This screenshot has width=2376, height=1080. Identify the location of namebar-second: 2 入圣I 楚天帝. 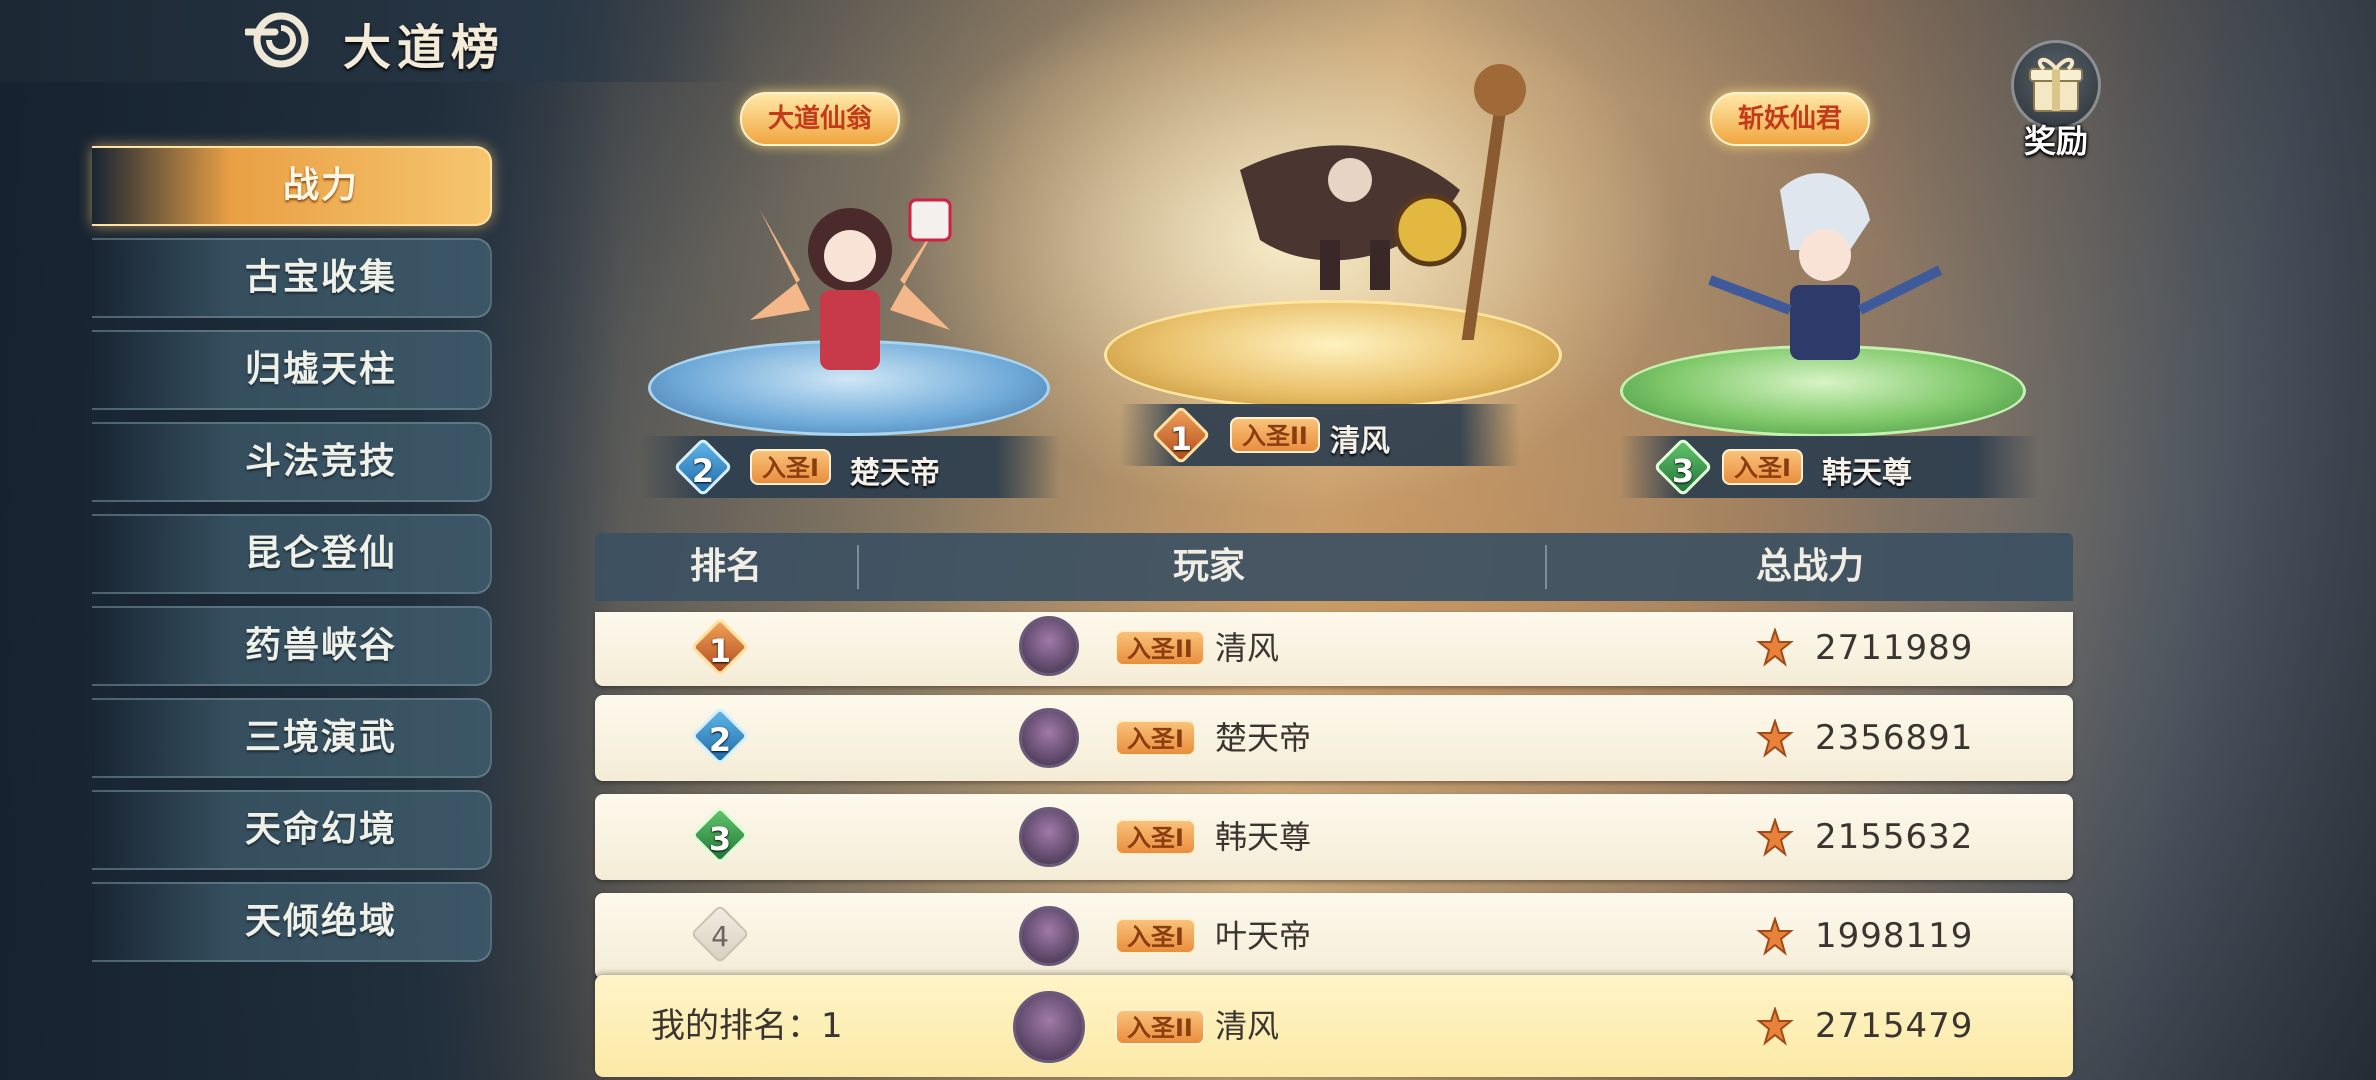
(850, 467).